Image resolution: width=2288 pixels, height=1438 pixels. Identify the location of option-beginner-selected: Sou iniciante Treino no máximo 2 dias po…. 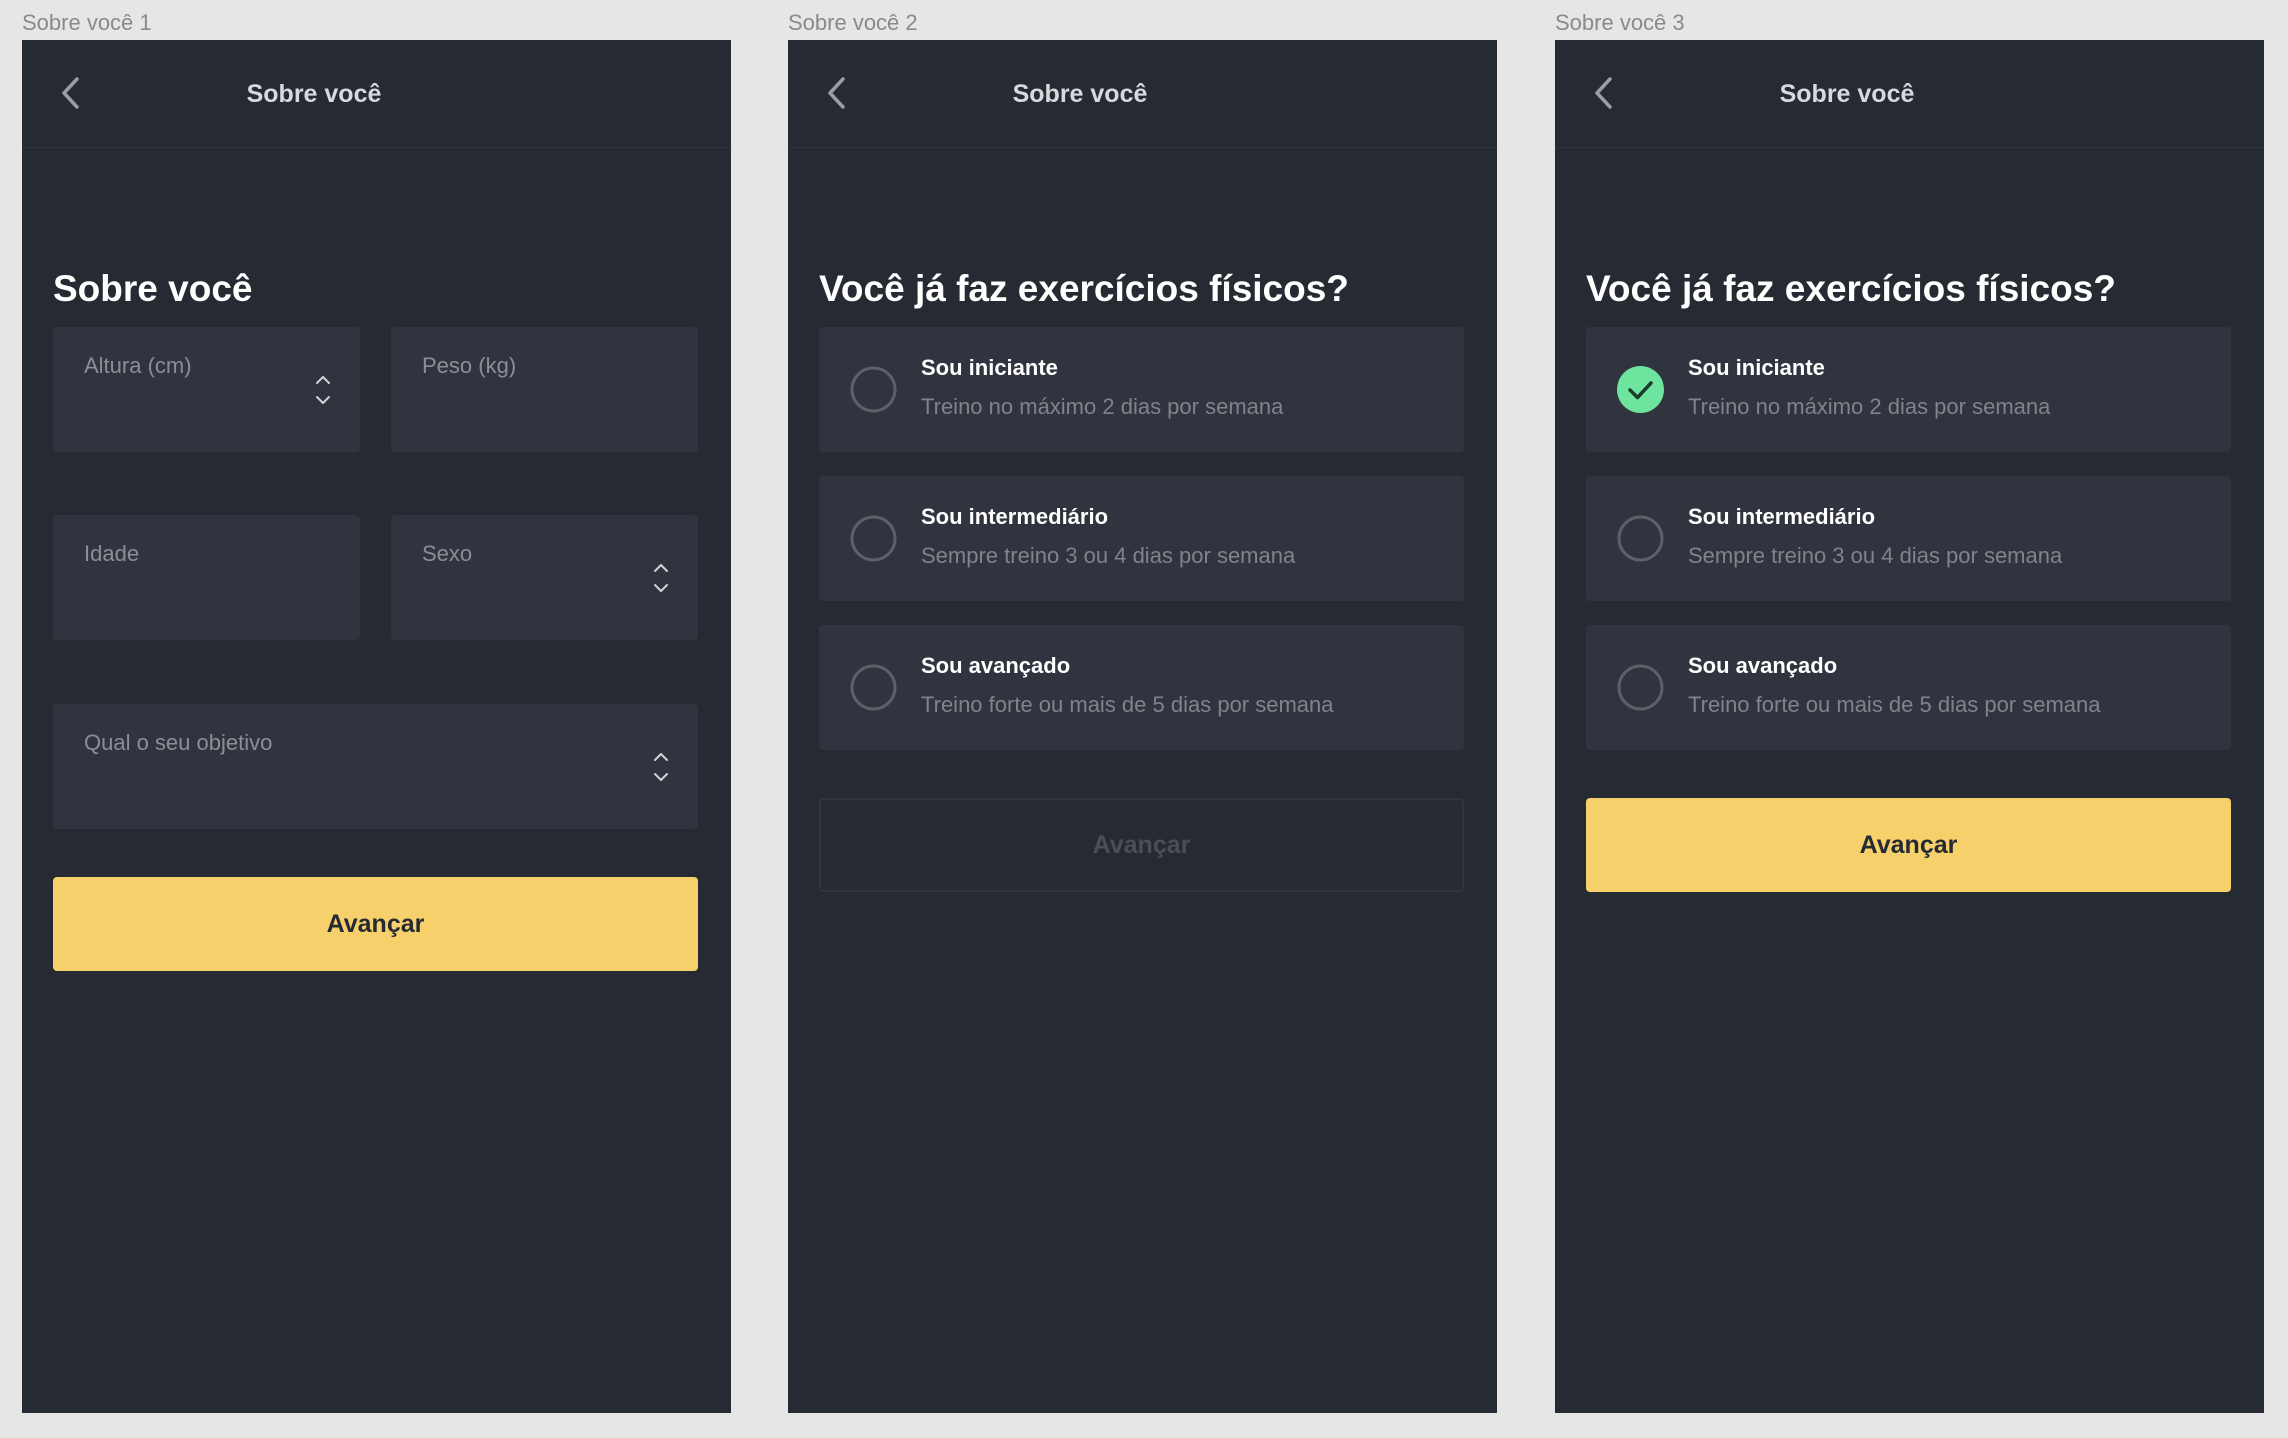
(1908, 389).